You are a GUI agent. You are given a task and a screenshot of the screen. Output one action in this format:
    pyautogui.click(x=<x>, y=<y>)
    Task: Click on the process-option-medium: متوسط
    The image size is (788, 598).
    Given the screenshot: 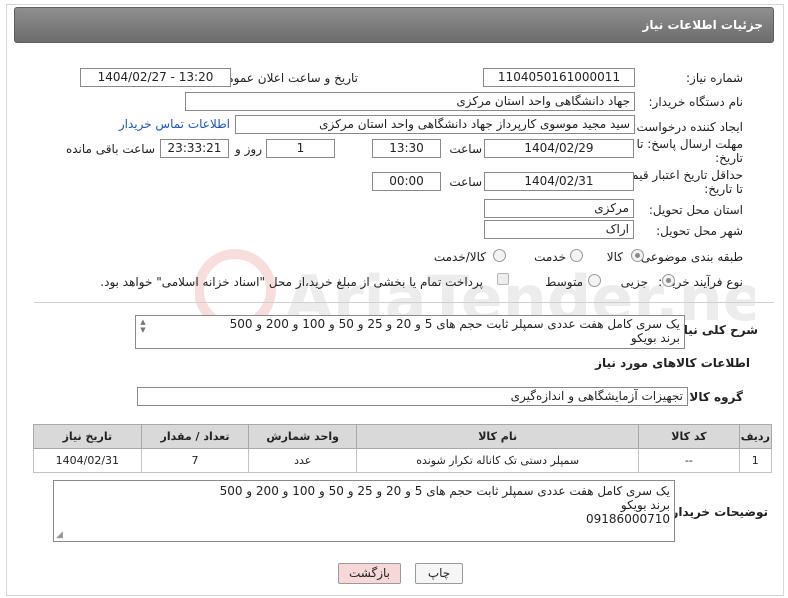 What is the action you would take?
    pyautogui.click(x=564, y=282)
    